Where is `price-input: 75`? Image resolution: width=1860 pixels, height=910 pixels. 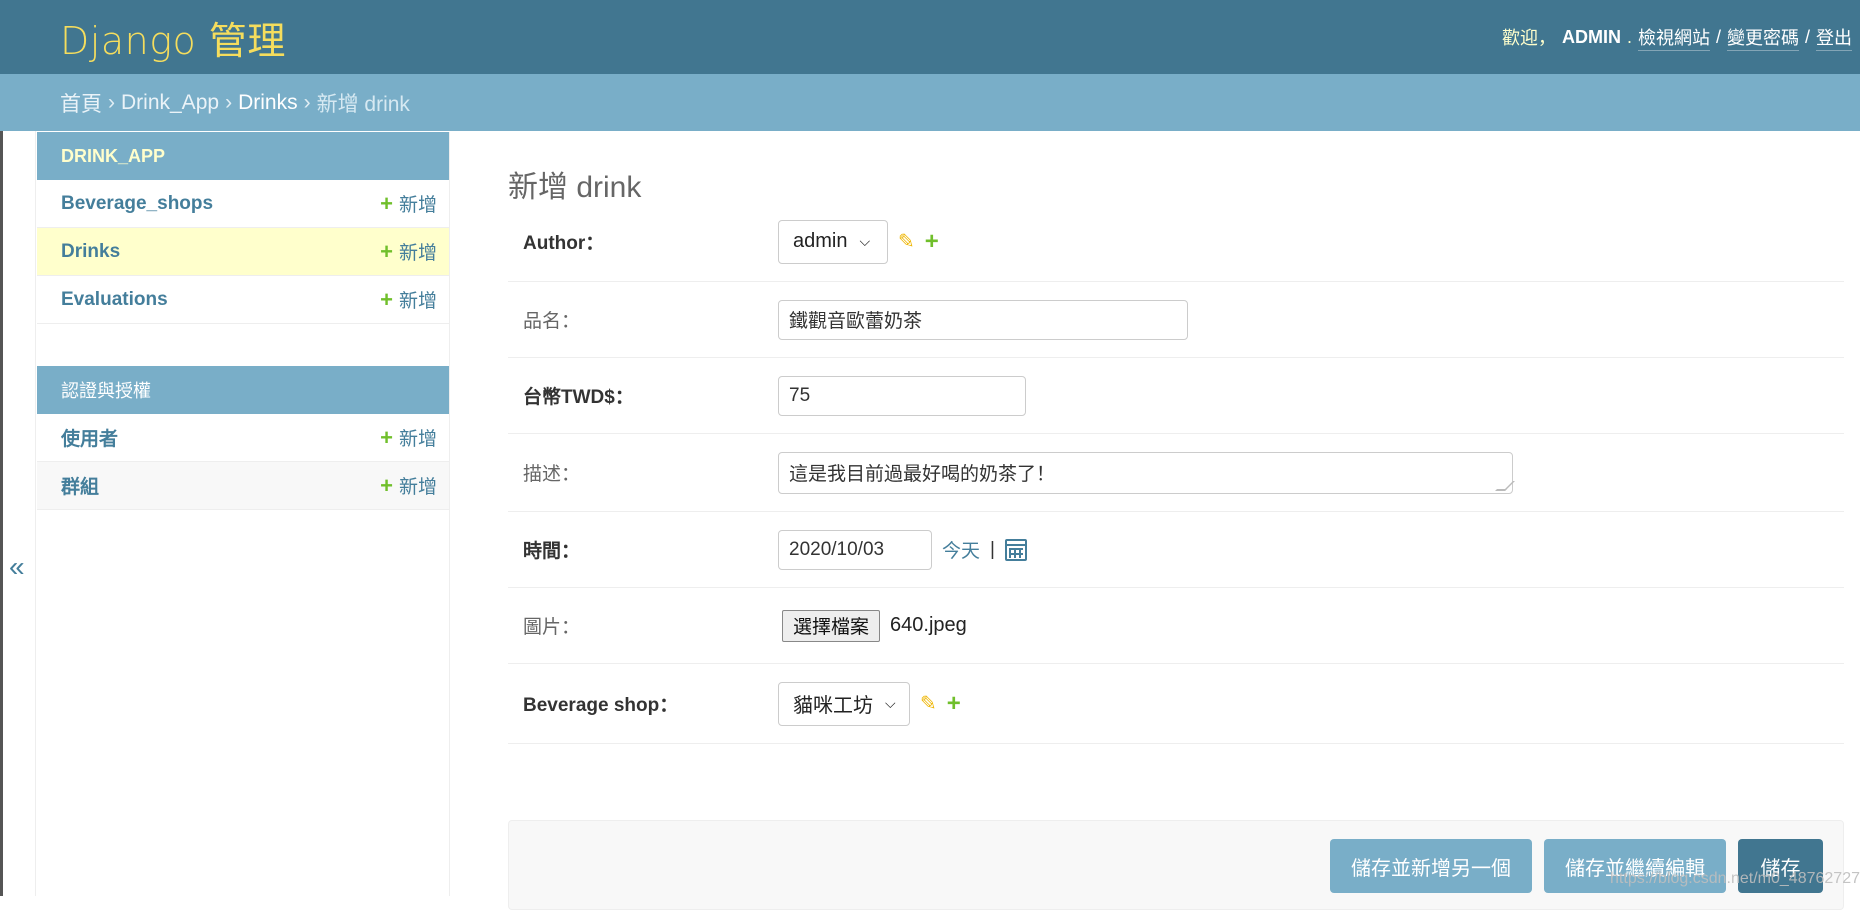
price-input: 75 is located at coordinates (902, 395).